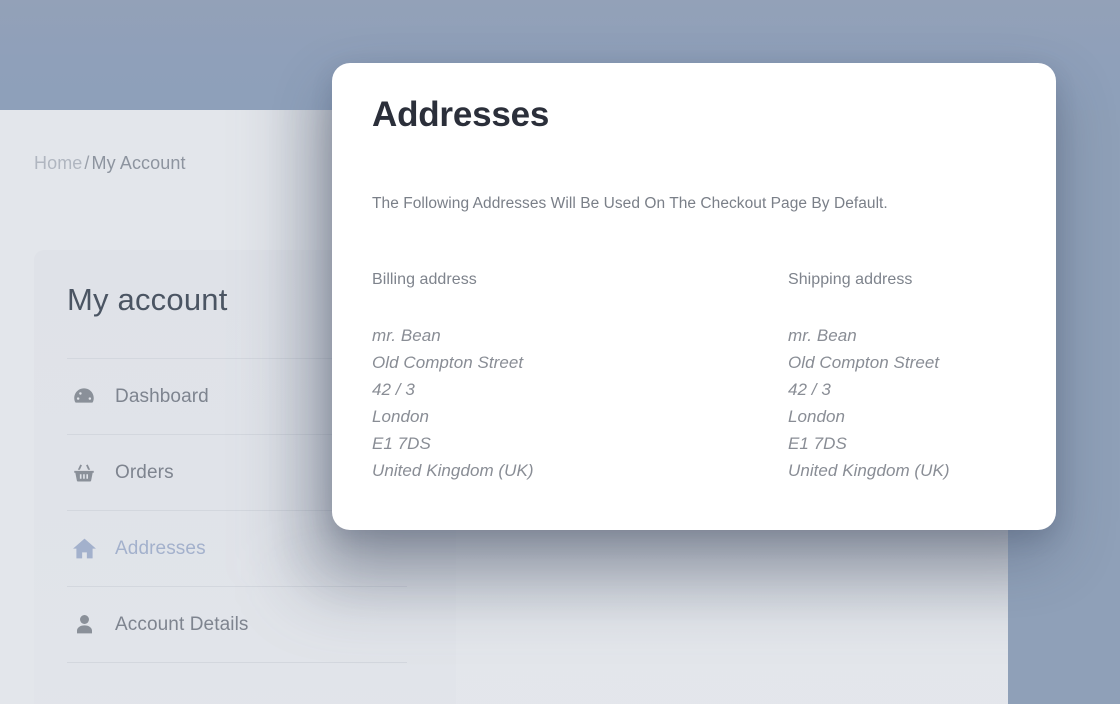 This screenshot has height=704, width=1120. I want to click on billing-address-heading: Billing address, so click(424, 279).